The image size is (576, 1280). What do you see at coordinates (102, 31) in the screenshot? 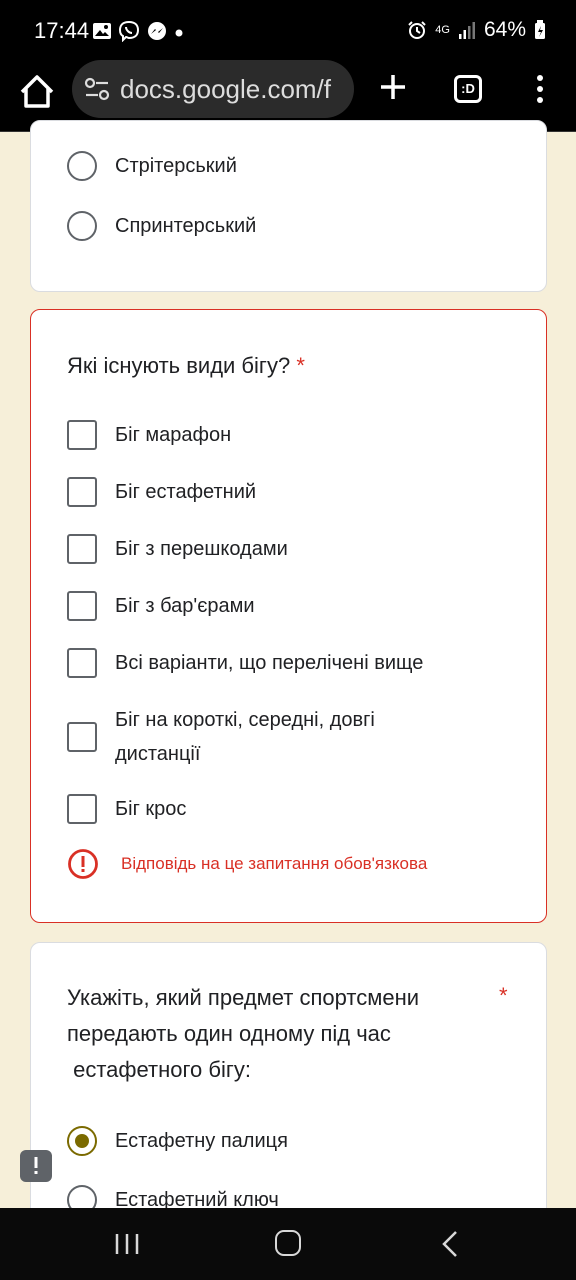
I see `gallery-icon` at bounding box center [102, 31].